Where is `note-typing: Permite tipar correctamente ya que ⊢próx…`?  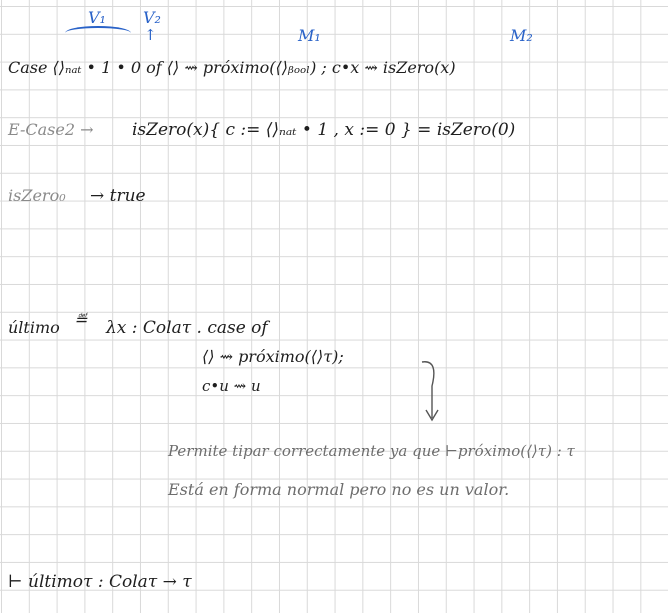
note-typing: Permite tipar correctamente ya que ⊢próx… is located at coordinates (371, 451).